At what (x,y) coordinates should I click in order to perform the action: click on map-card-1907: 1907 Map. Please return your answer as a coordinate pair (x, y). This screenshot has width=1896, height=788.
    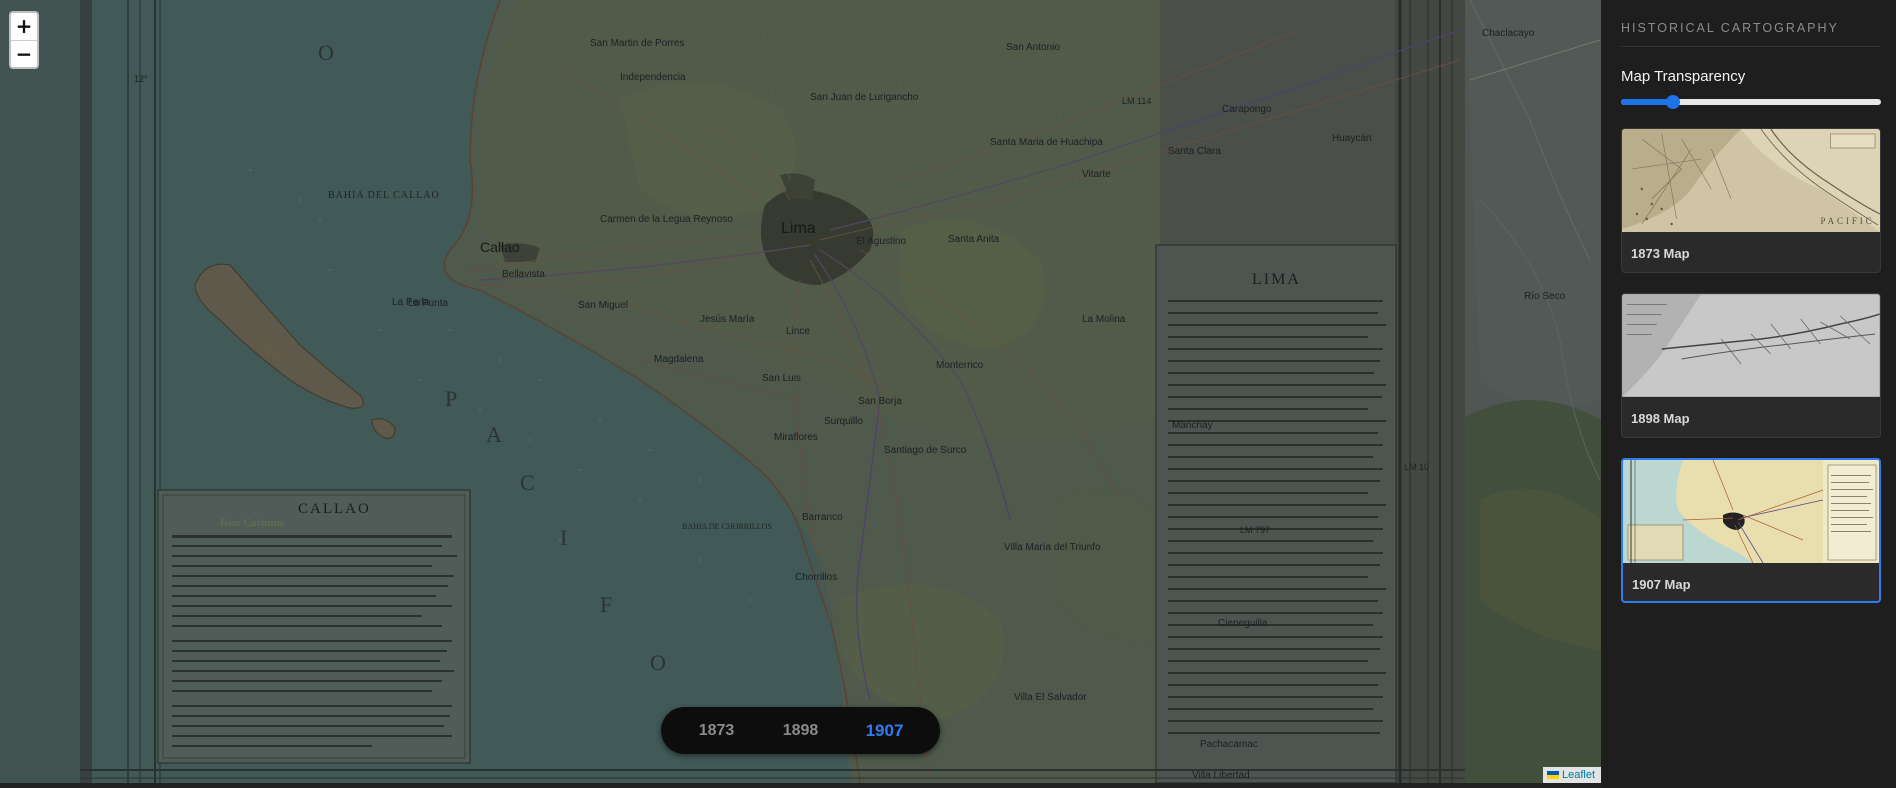
    Looking at the image, I should click on (1751, 530).